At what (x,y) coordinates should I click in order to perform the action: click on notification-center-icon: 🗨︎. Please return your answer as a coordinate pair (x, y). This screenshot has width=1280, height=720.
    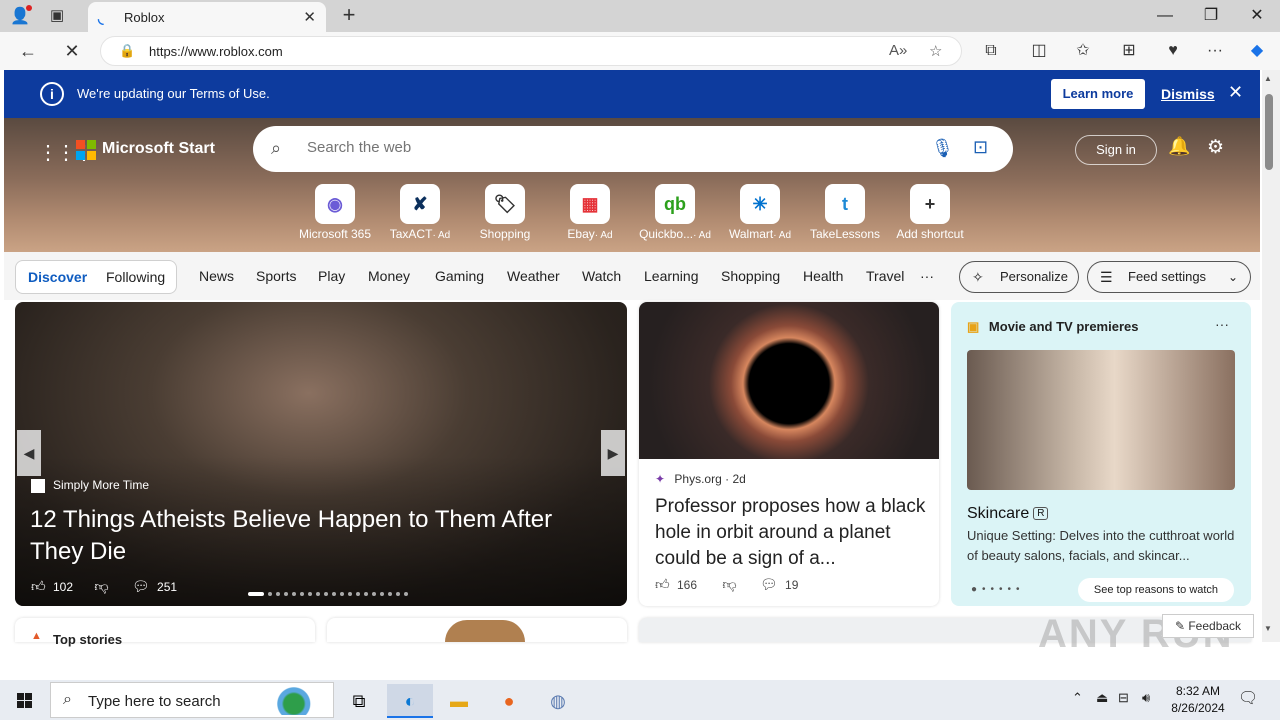
    Looking at the image, I should click on (1248, 698).